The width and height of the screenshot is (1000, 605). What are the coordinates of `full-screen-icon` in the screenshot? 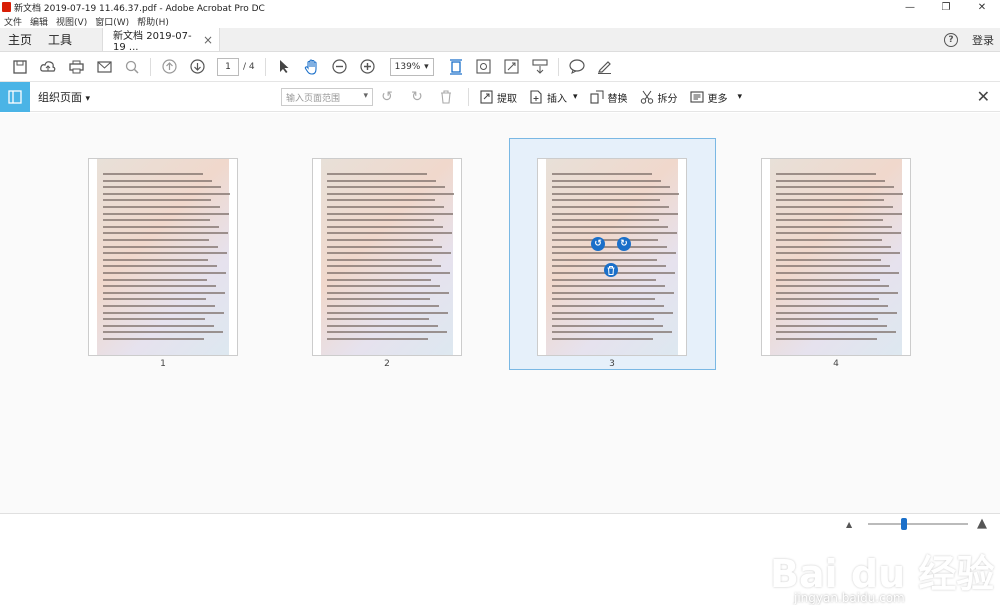 It's located at (512, 67).